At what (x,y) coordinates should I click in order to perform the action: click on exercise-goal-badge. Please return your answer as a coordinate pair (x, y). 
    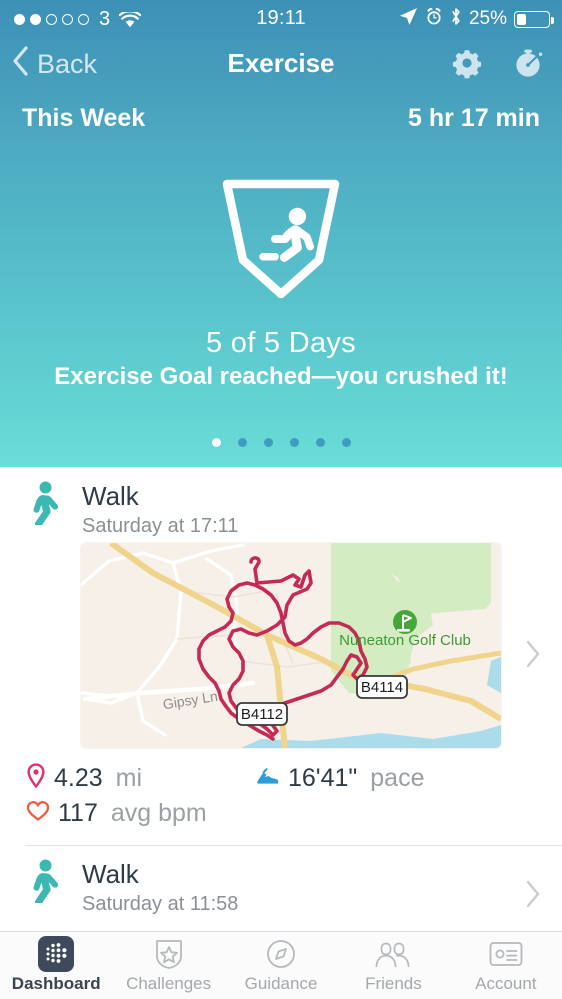
    Looking at the image, I should click on (281, 238).